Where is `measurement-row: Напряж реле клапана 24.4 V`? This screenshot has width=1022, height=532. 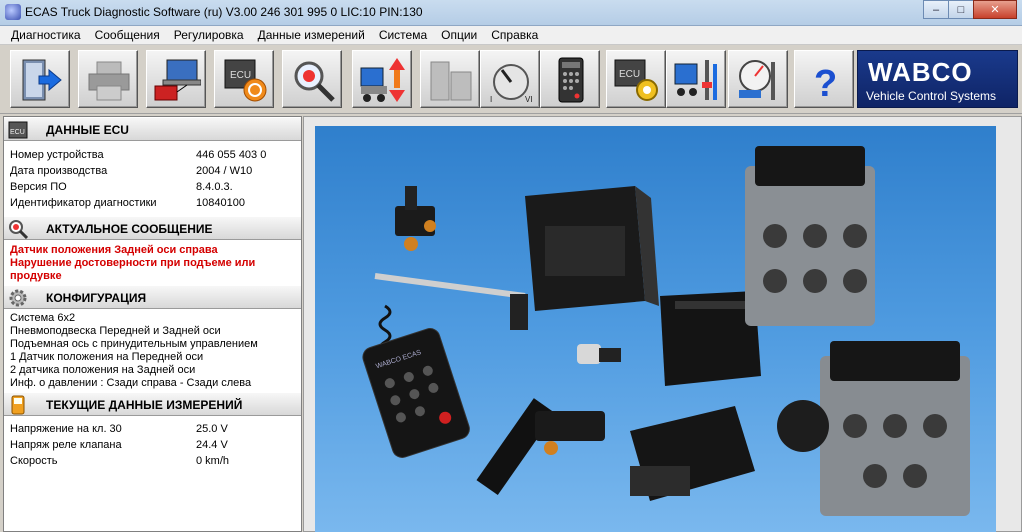 measurement-row: Напряж реле клапана 24.4 V is located at coordinates (152, 445).